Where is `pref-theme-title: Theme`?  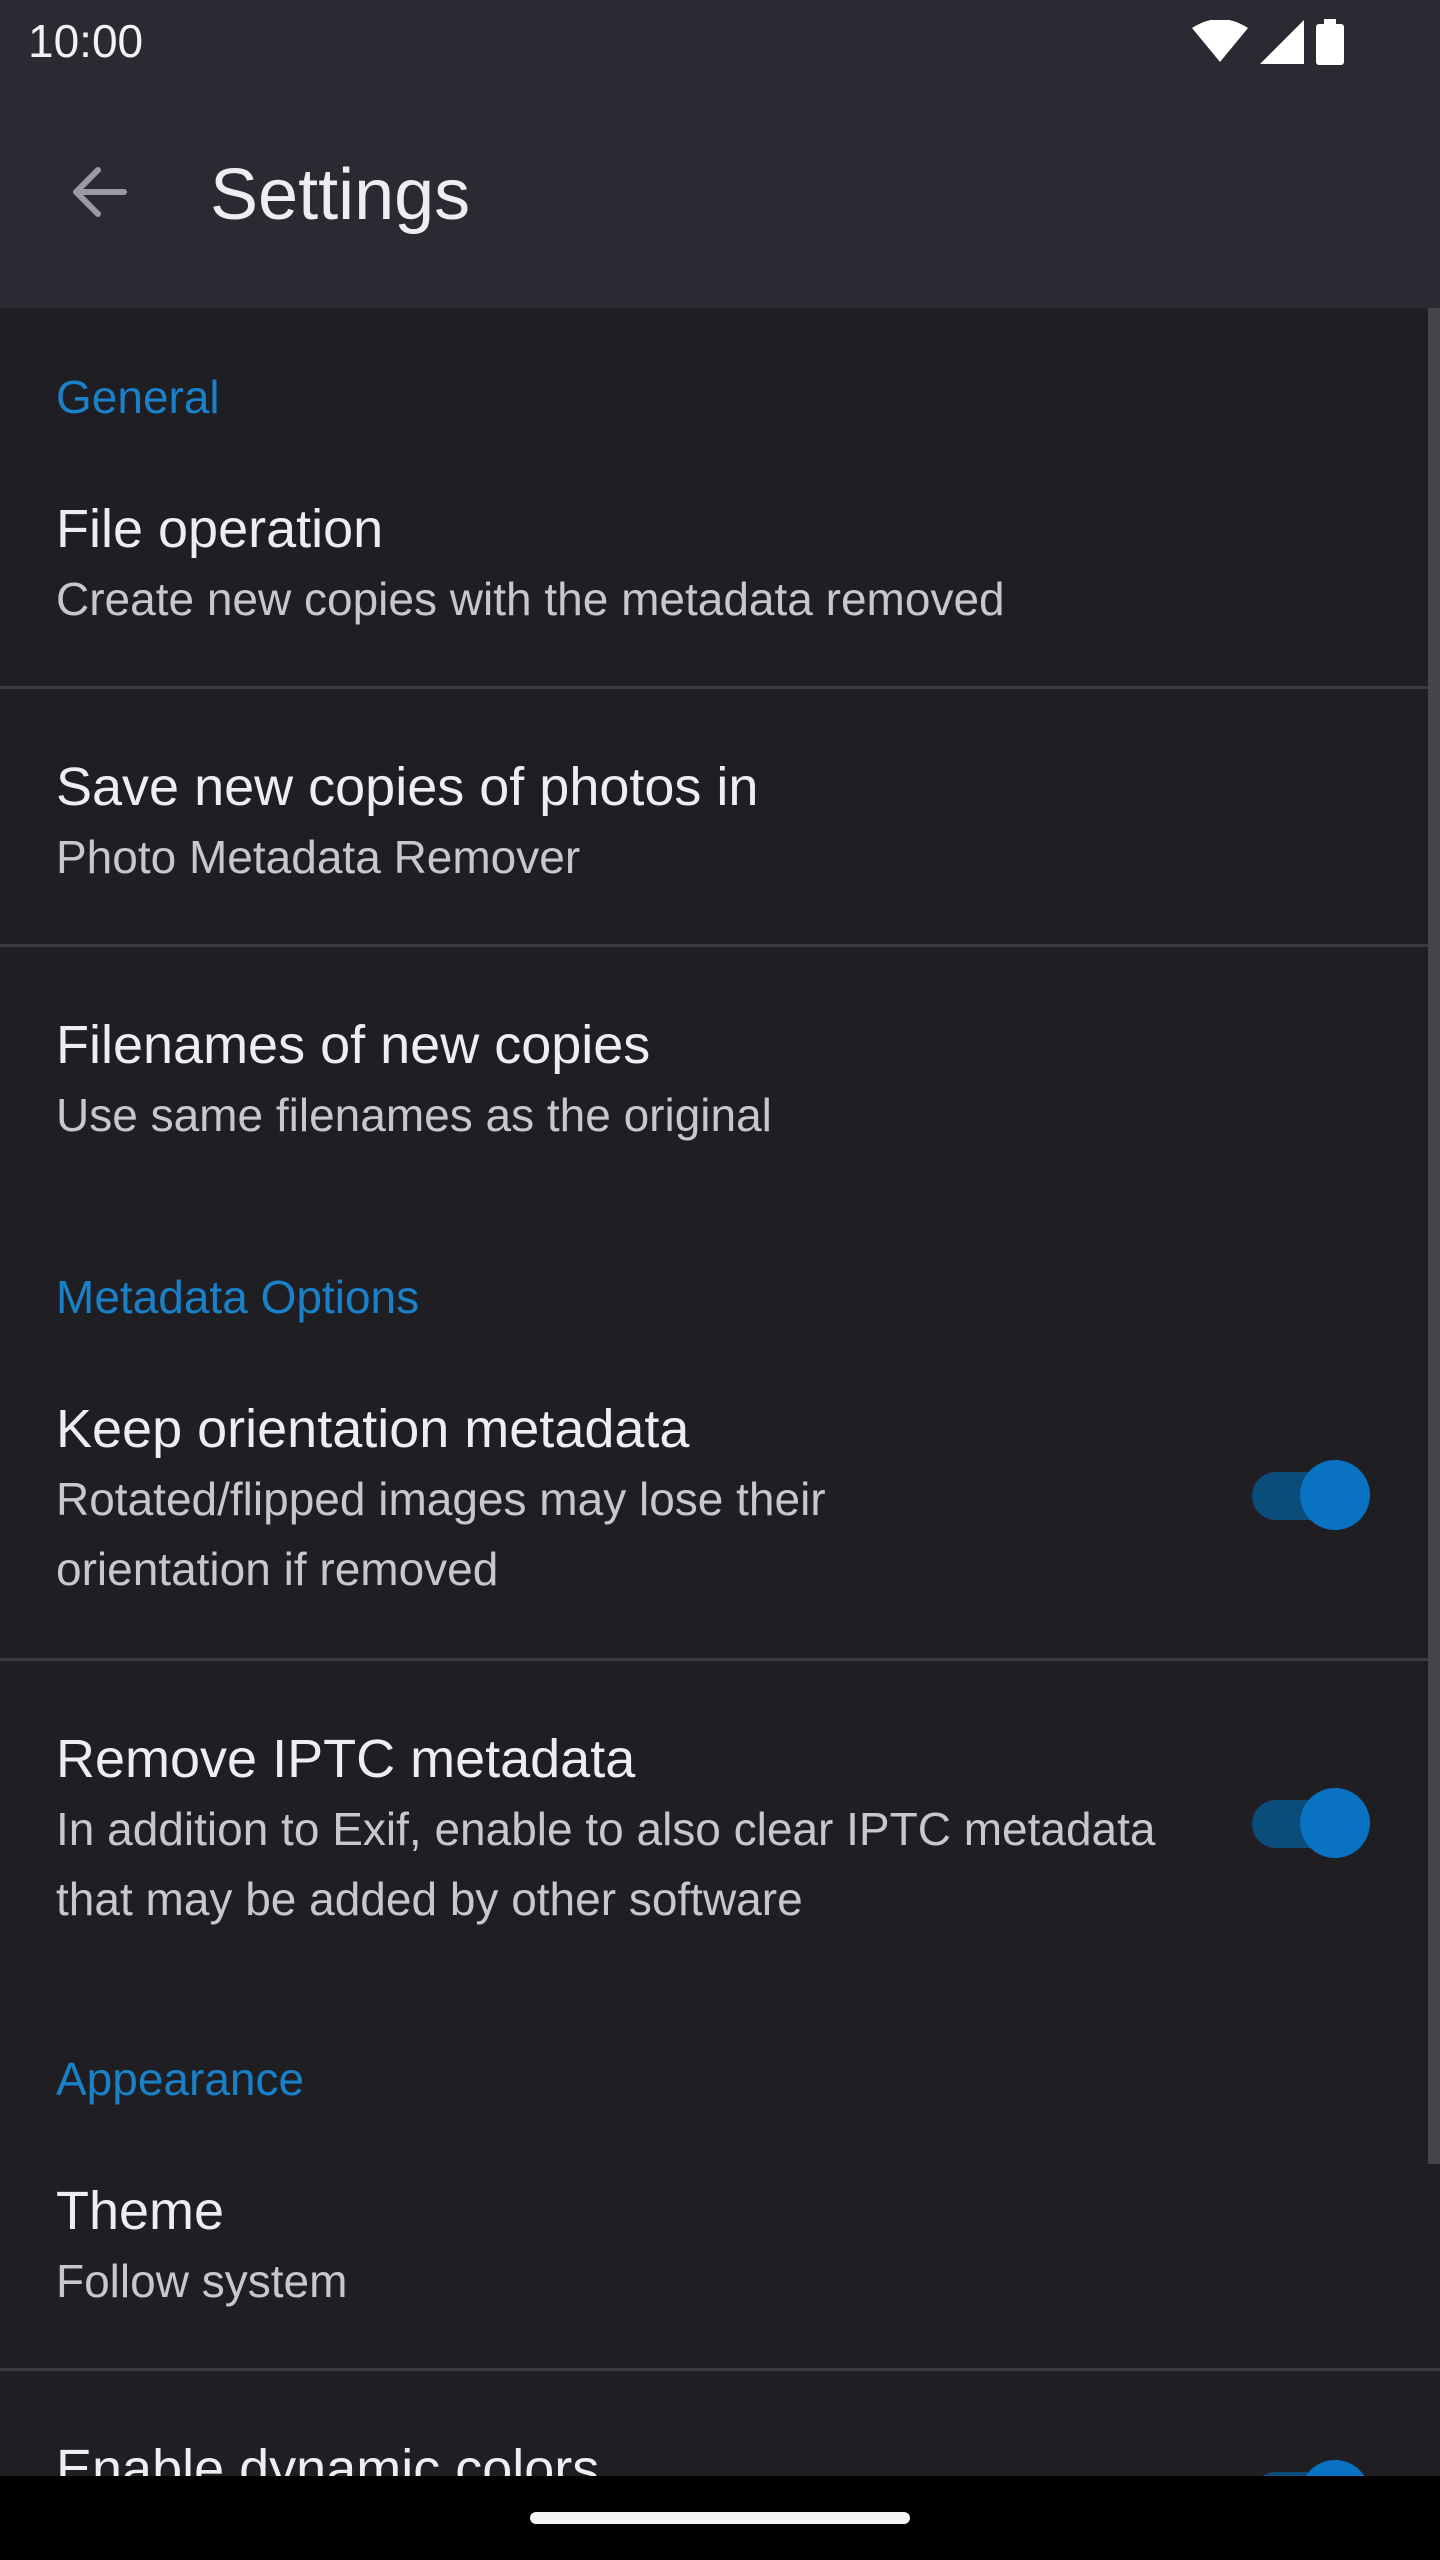 pref-theme-title: Theme is located at coordinates (140, 2211).